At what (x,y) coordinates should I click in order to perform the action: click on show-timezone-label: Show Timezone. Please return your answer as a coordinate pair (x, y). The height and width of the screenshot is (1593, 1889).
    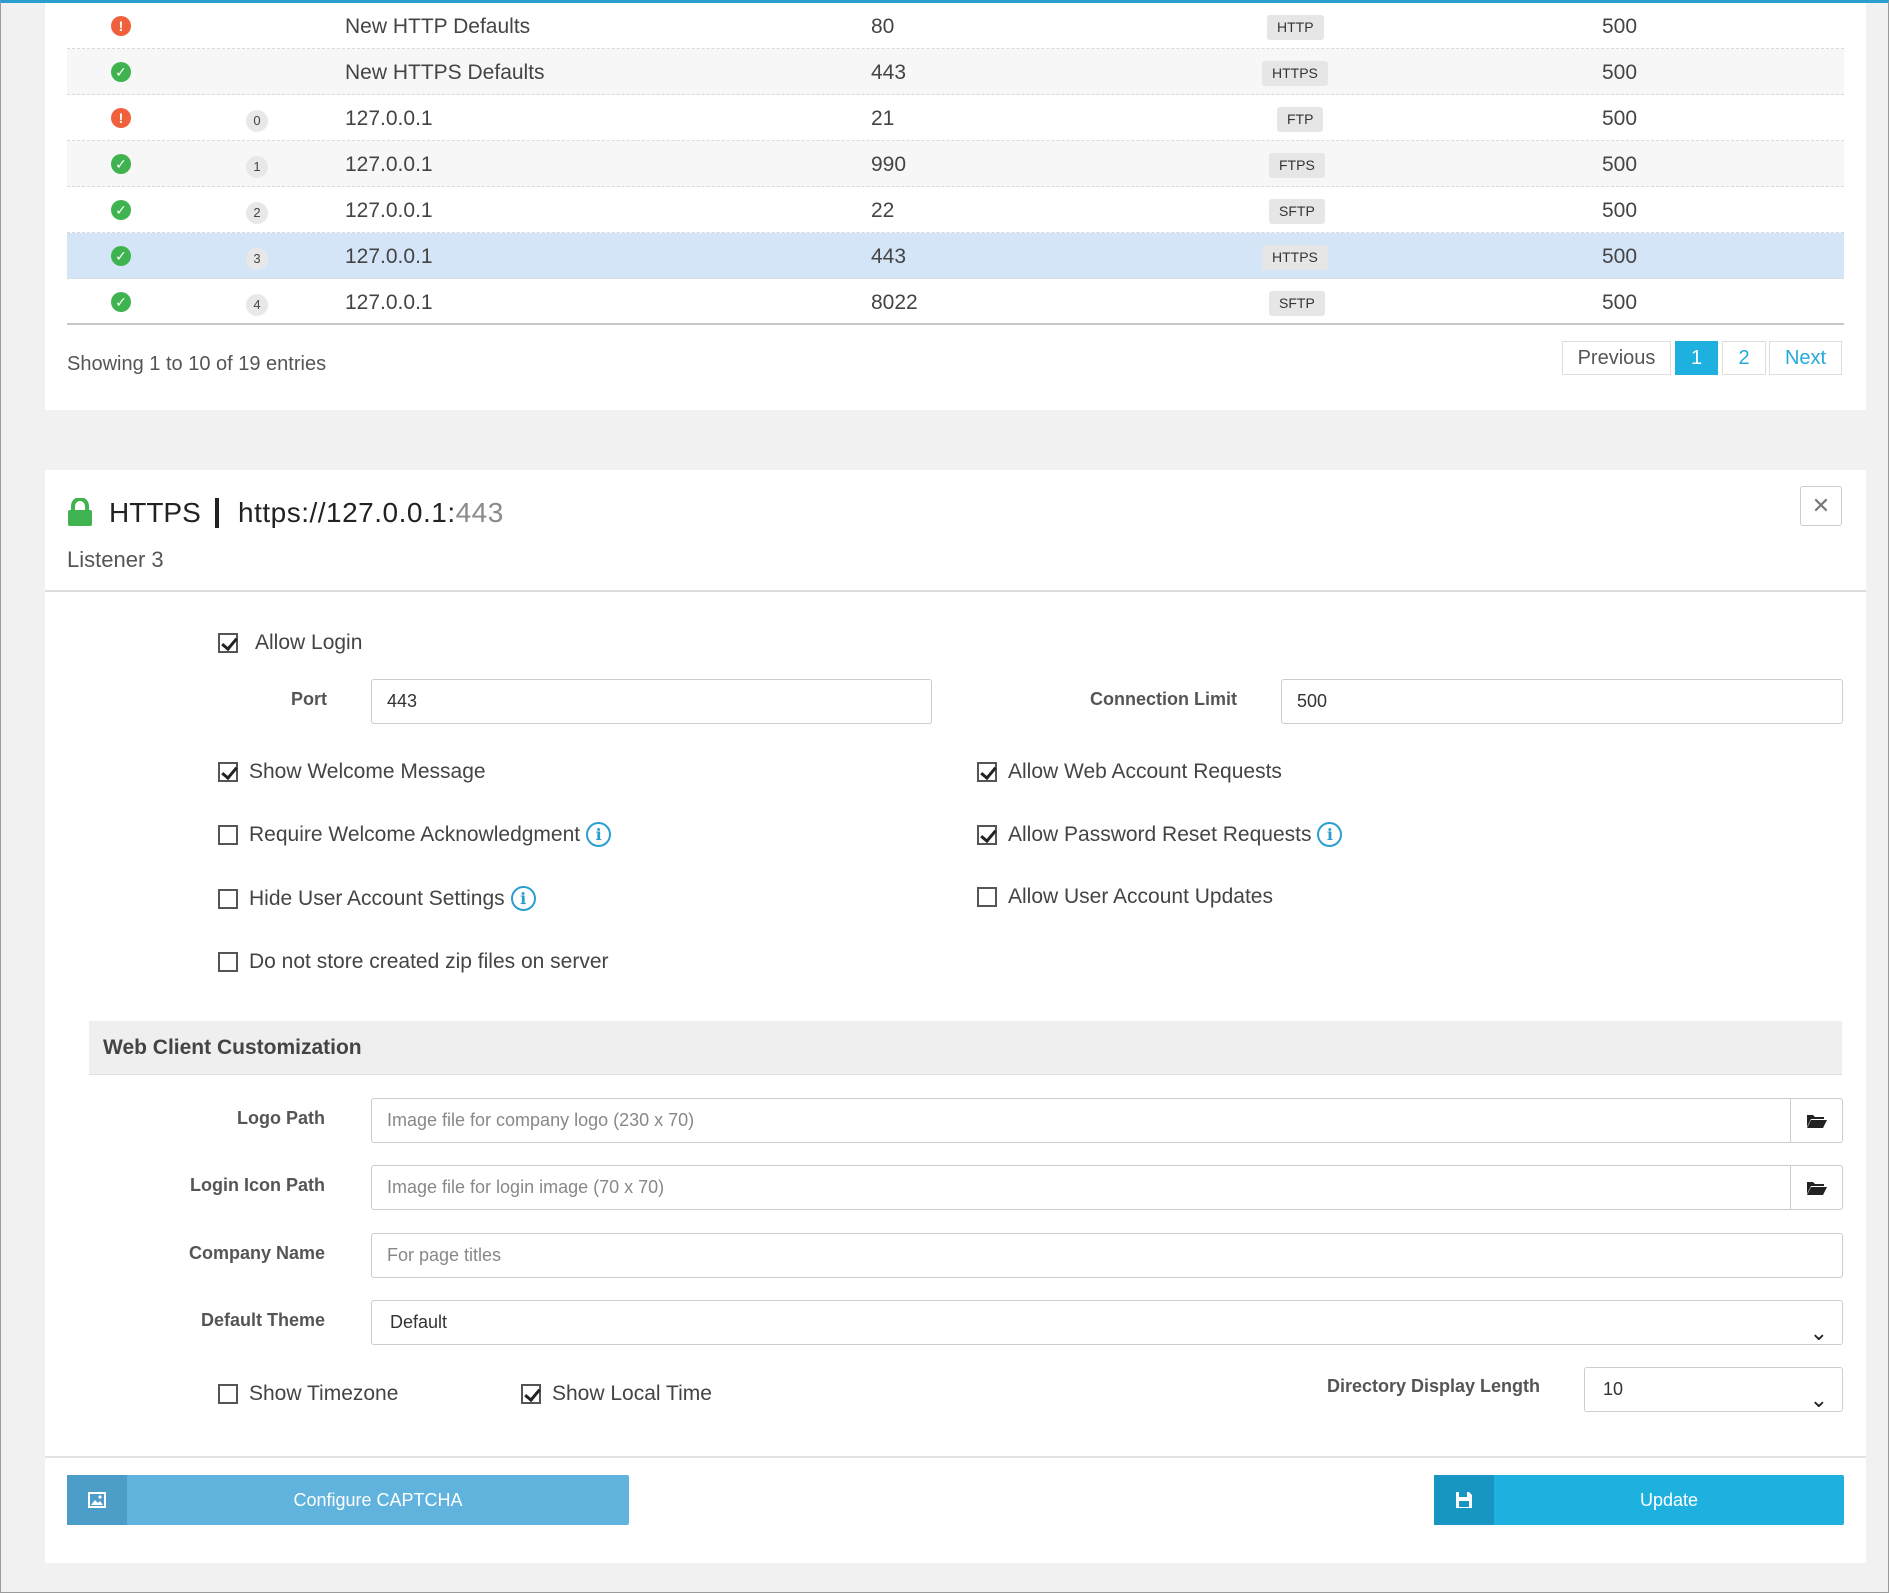
    Looking at the image, I should click on (324, 1393).